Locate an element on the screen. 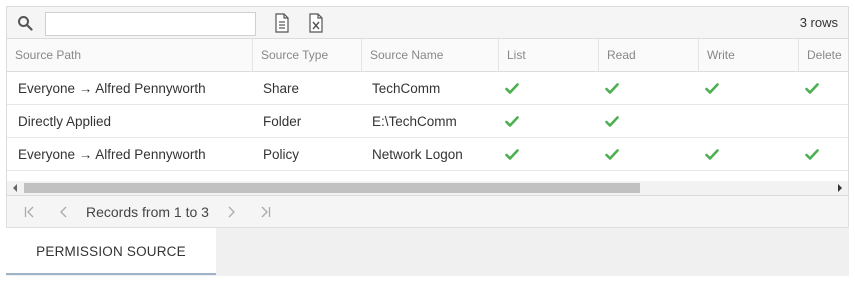 This screenshot has width=855, height=283. table-row: Directly Applied Folder E:\TechComm is located at coordinates (427, 121).